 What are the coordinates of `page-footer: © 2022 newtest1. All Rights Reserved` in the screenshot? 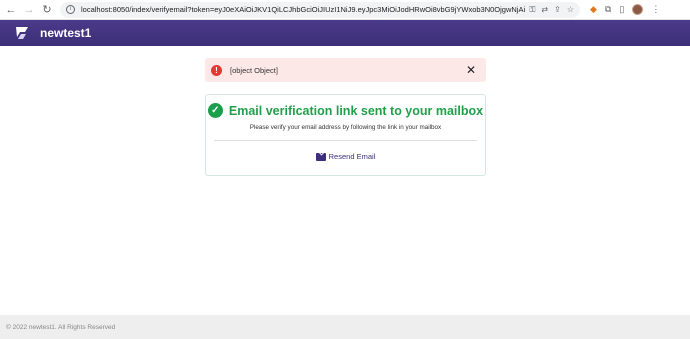 It's located at (345, 327).